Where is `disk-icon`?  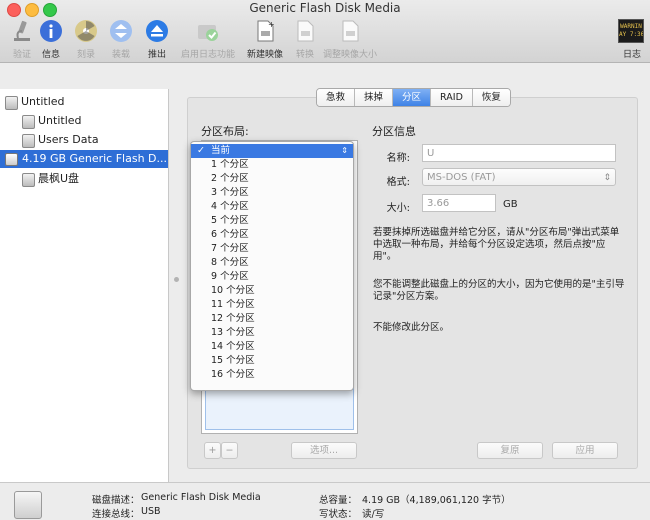
disk-icon is located at coordinates (11, 103).